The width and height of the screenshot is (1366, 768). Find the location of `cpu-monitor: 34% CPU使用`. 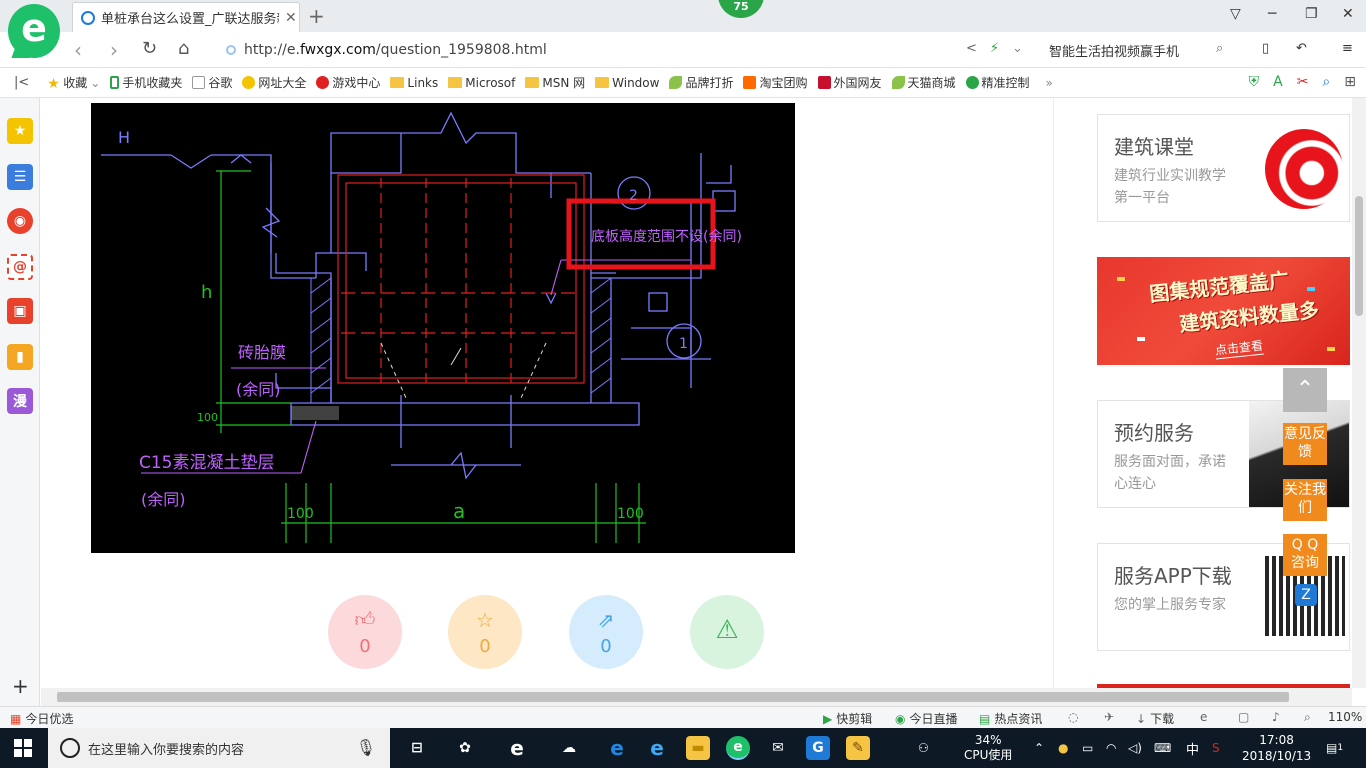

cpu-monitor: 34% CPU使用 is located at coordinates (988, 748).